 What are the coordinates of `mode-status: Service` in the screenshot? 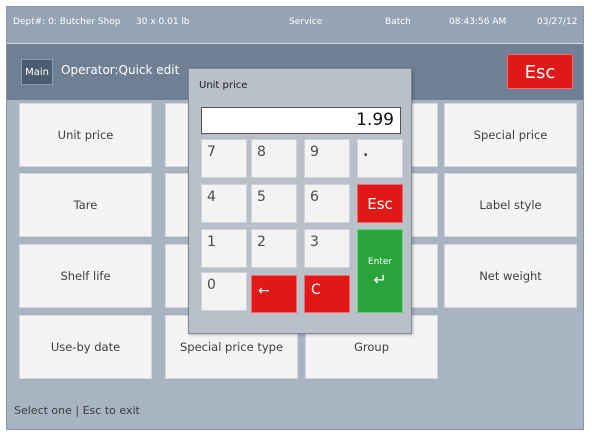 It's located at (306, 22).